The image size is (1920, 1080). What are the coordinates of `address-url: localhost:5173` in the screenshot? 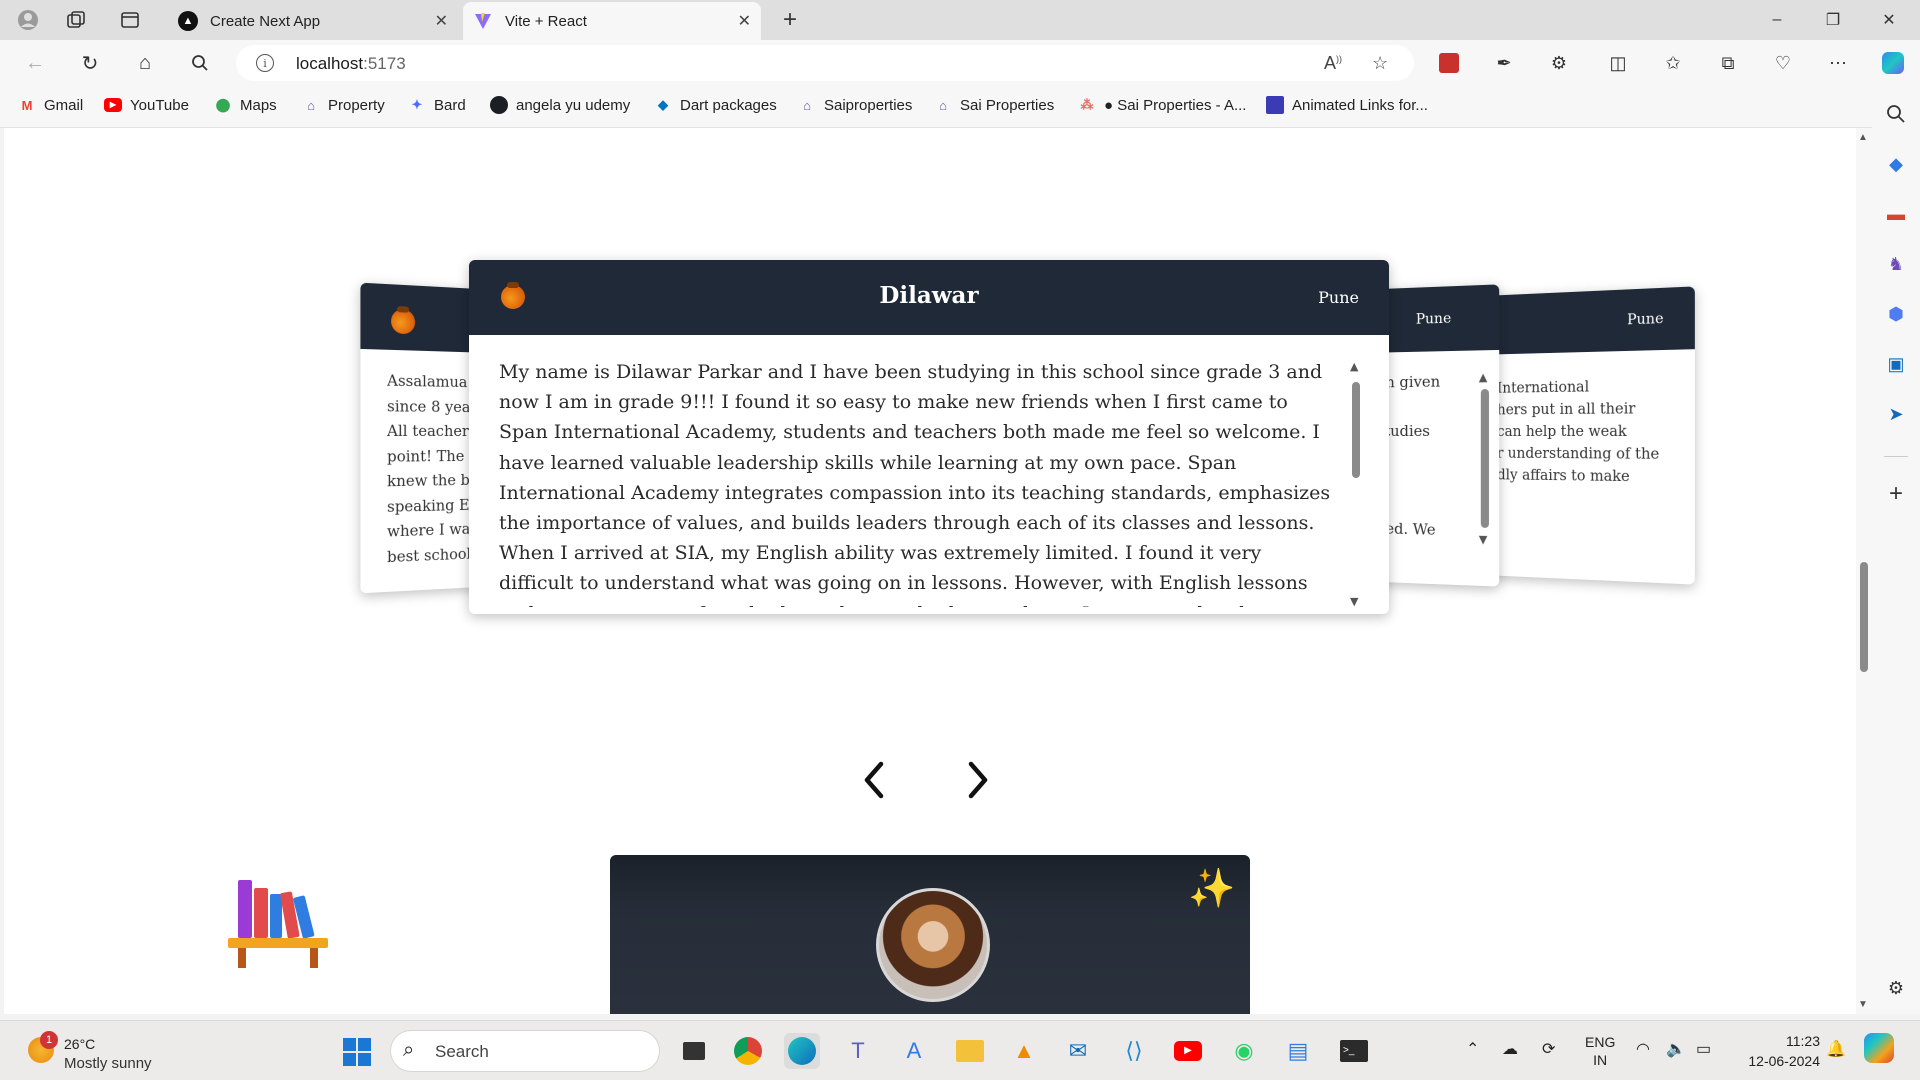 It's located at (351, 64).